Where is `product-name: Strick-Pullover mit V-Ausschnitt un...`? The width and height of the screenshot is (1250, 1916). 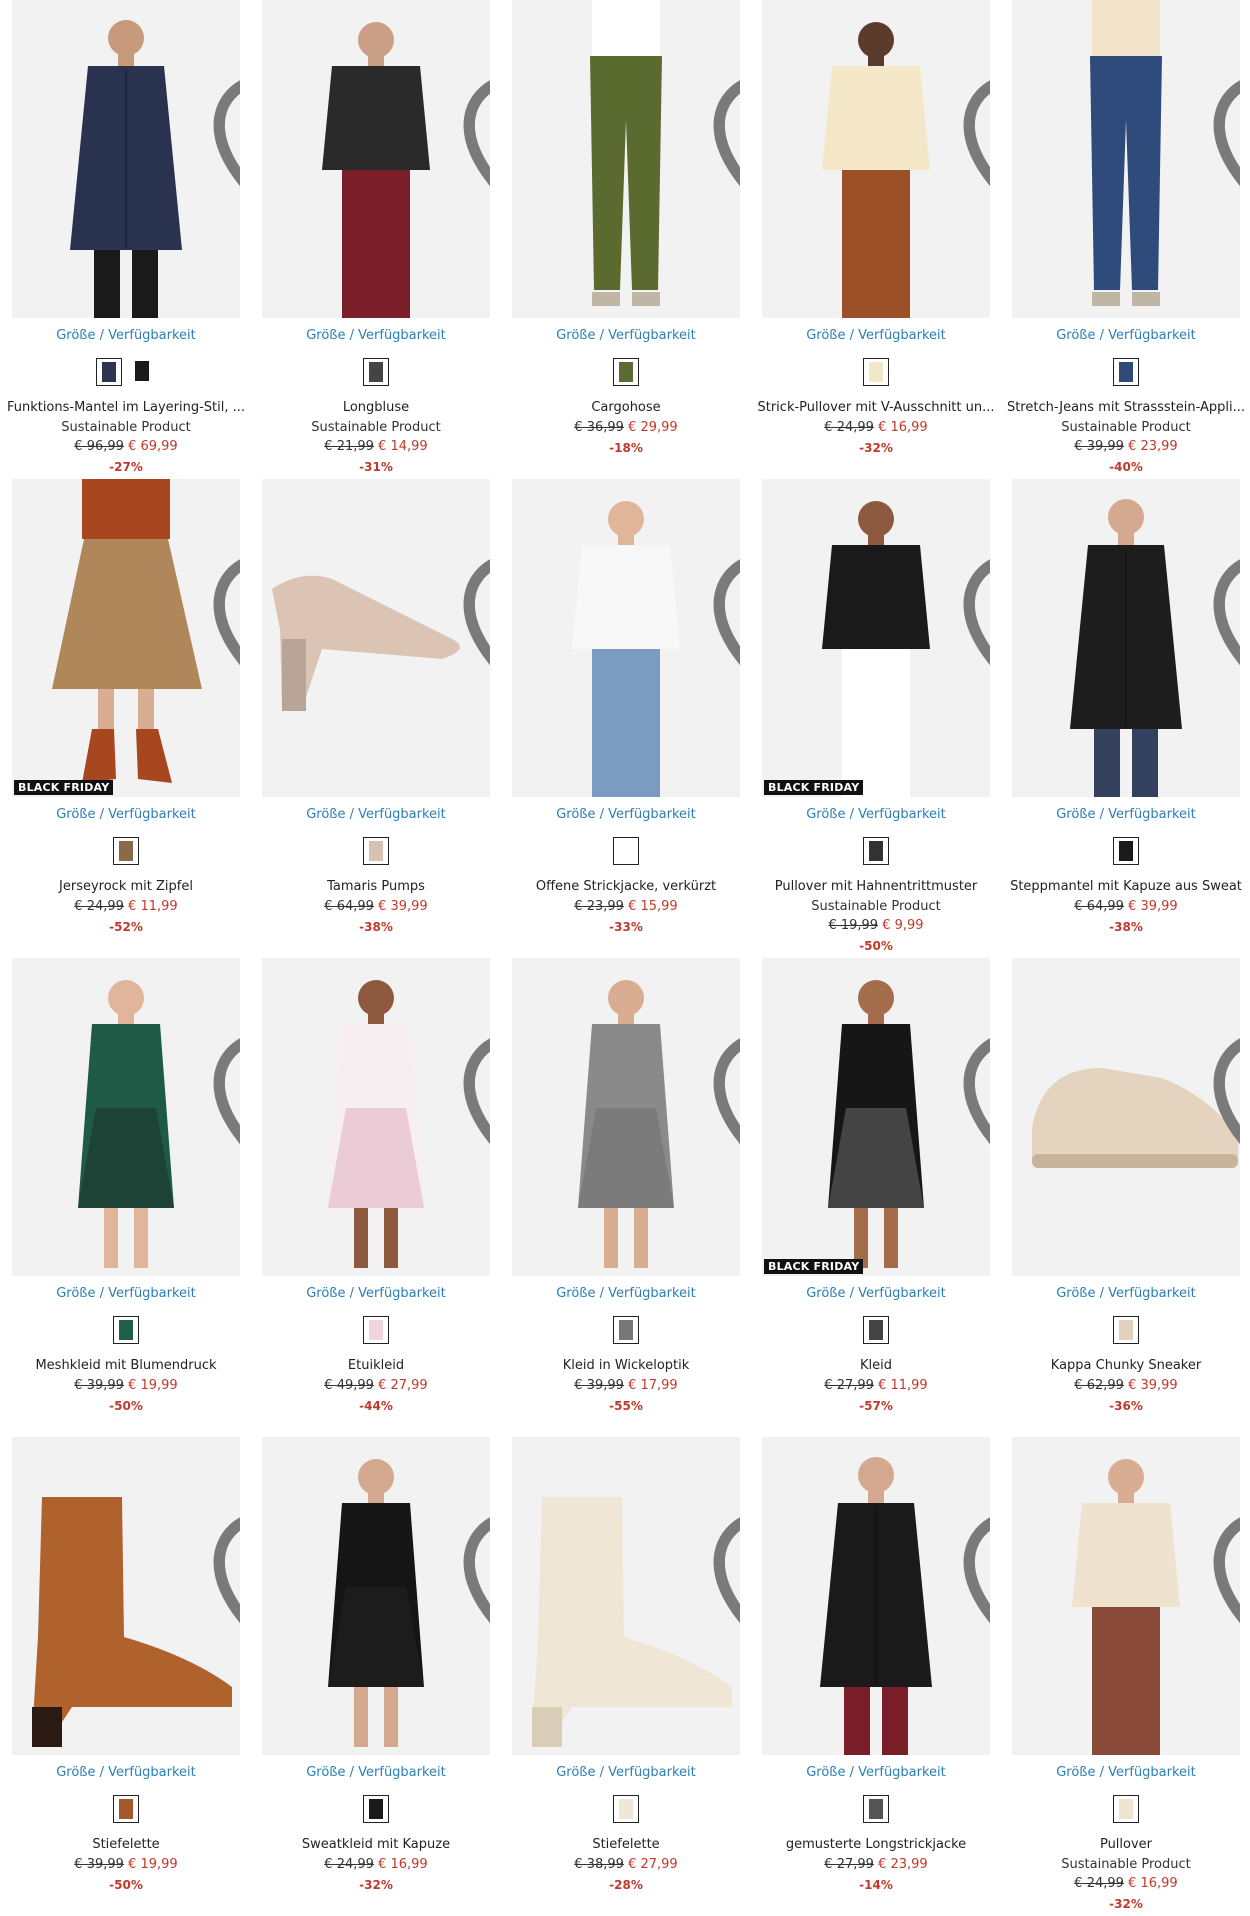 product-name: Strick-Pullover mit V-Ausschnitt un... is located at coordinates (876, 408).